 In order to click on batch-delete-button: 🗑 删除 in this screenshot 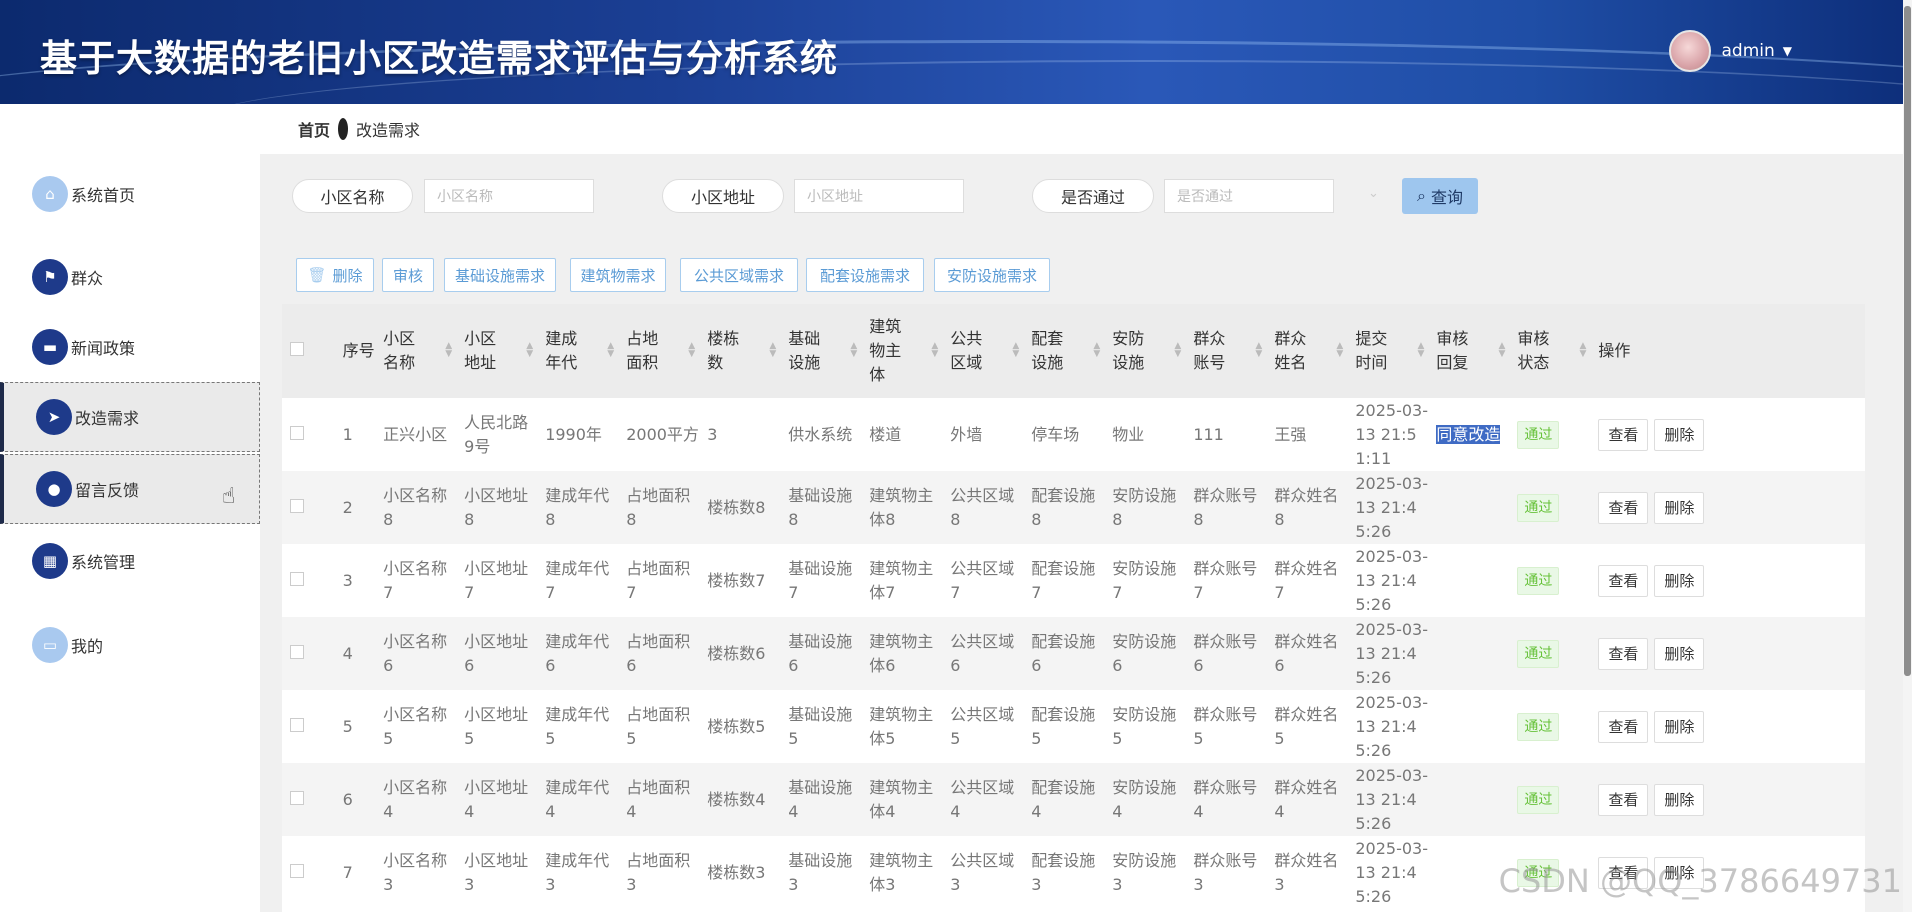, I will do `click(335, 275)`.